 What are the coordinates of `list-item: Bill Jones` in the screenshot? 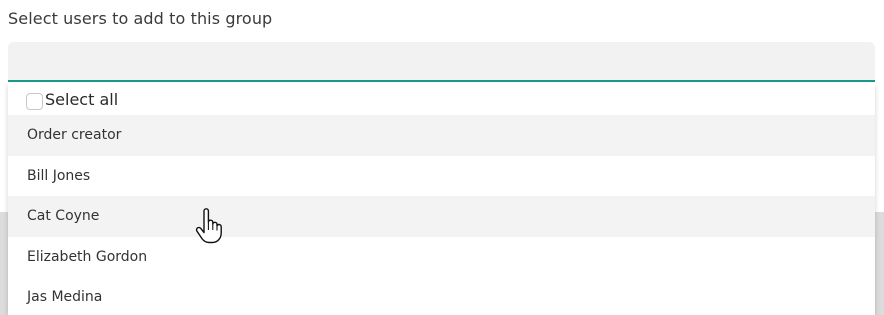 It's located at (441, 176).